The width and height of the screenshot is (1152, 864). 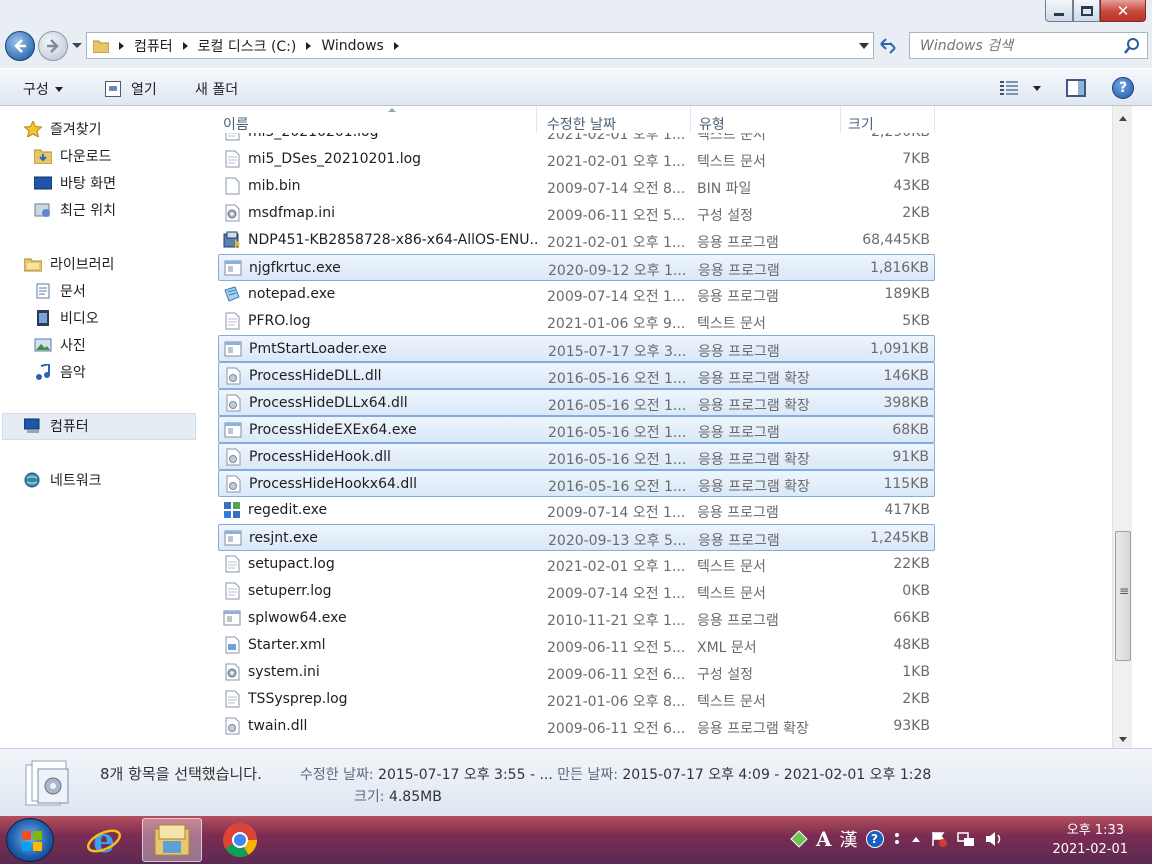 What do you see at coordinates (66, 318) in the screenshot?
I see `nav-videos: 비디오` at bounding box center [66, 318].